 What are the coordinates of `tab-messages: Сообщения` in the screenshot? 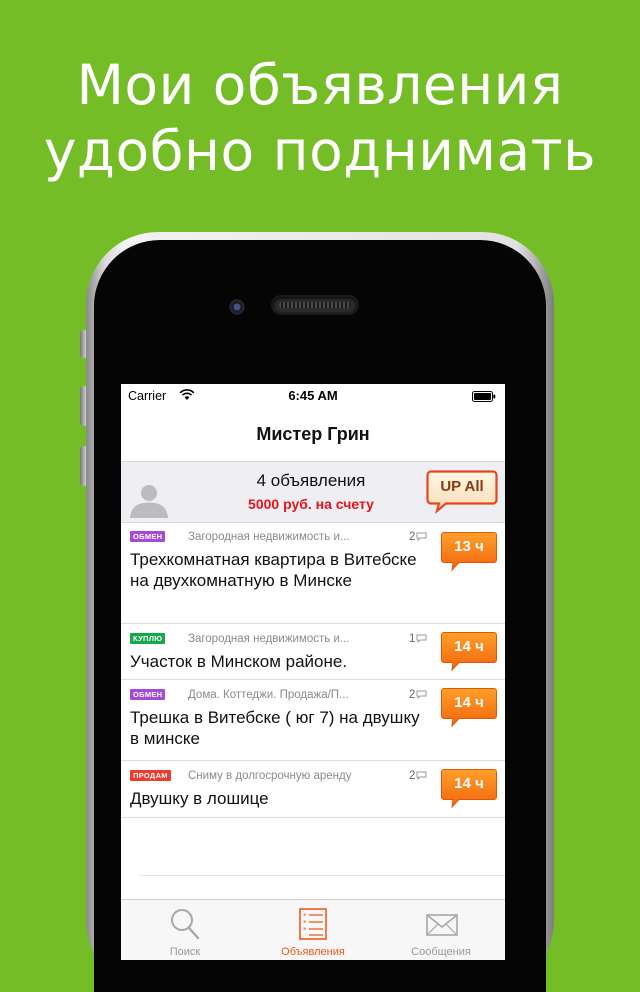 It's located at (441, 930).